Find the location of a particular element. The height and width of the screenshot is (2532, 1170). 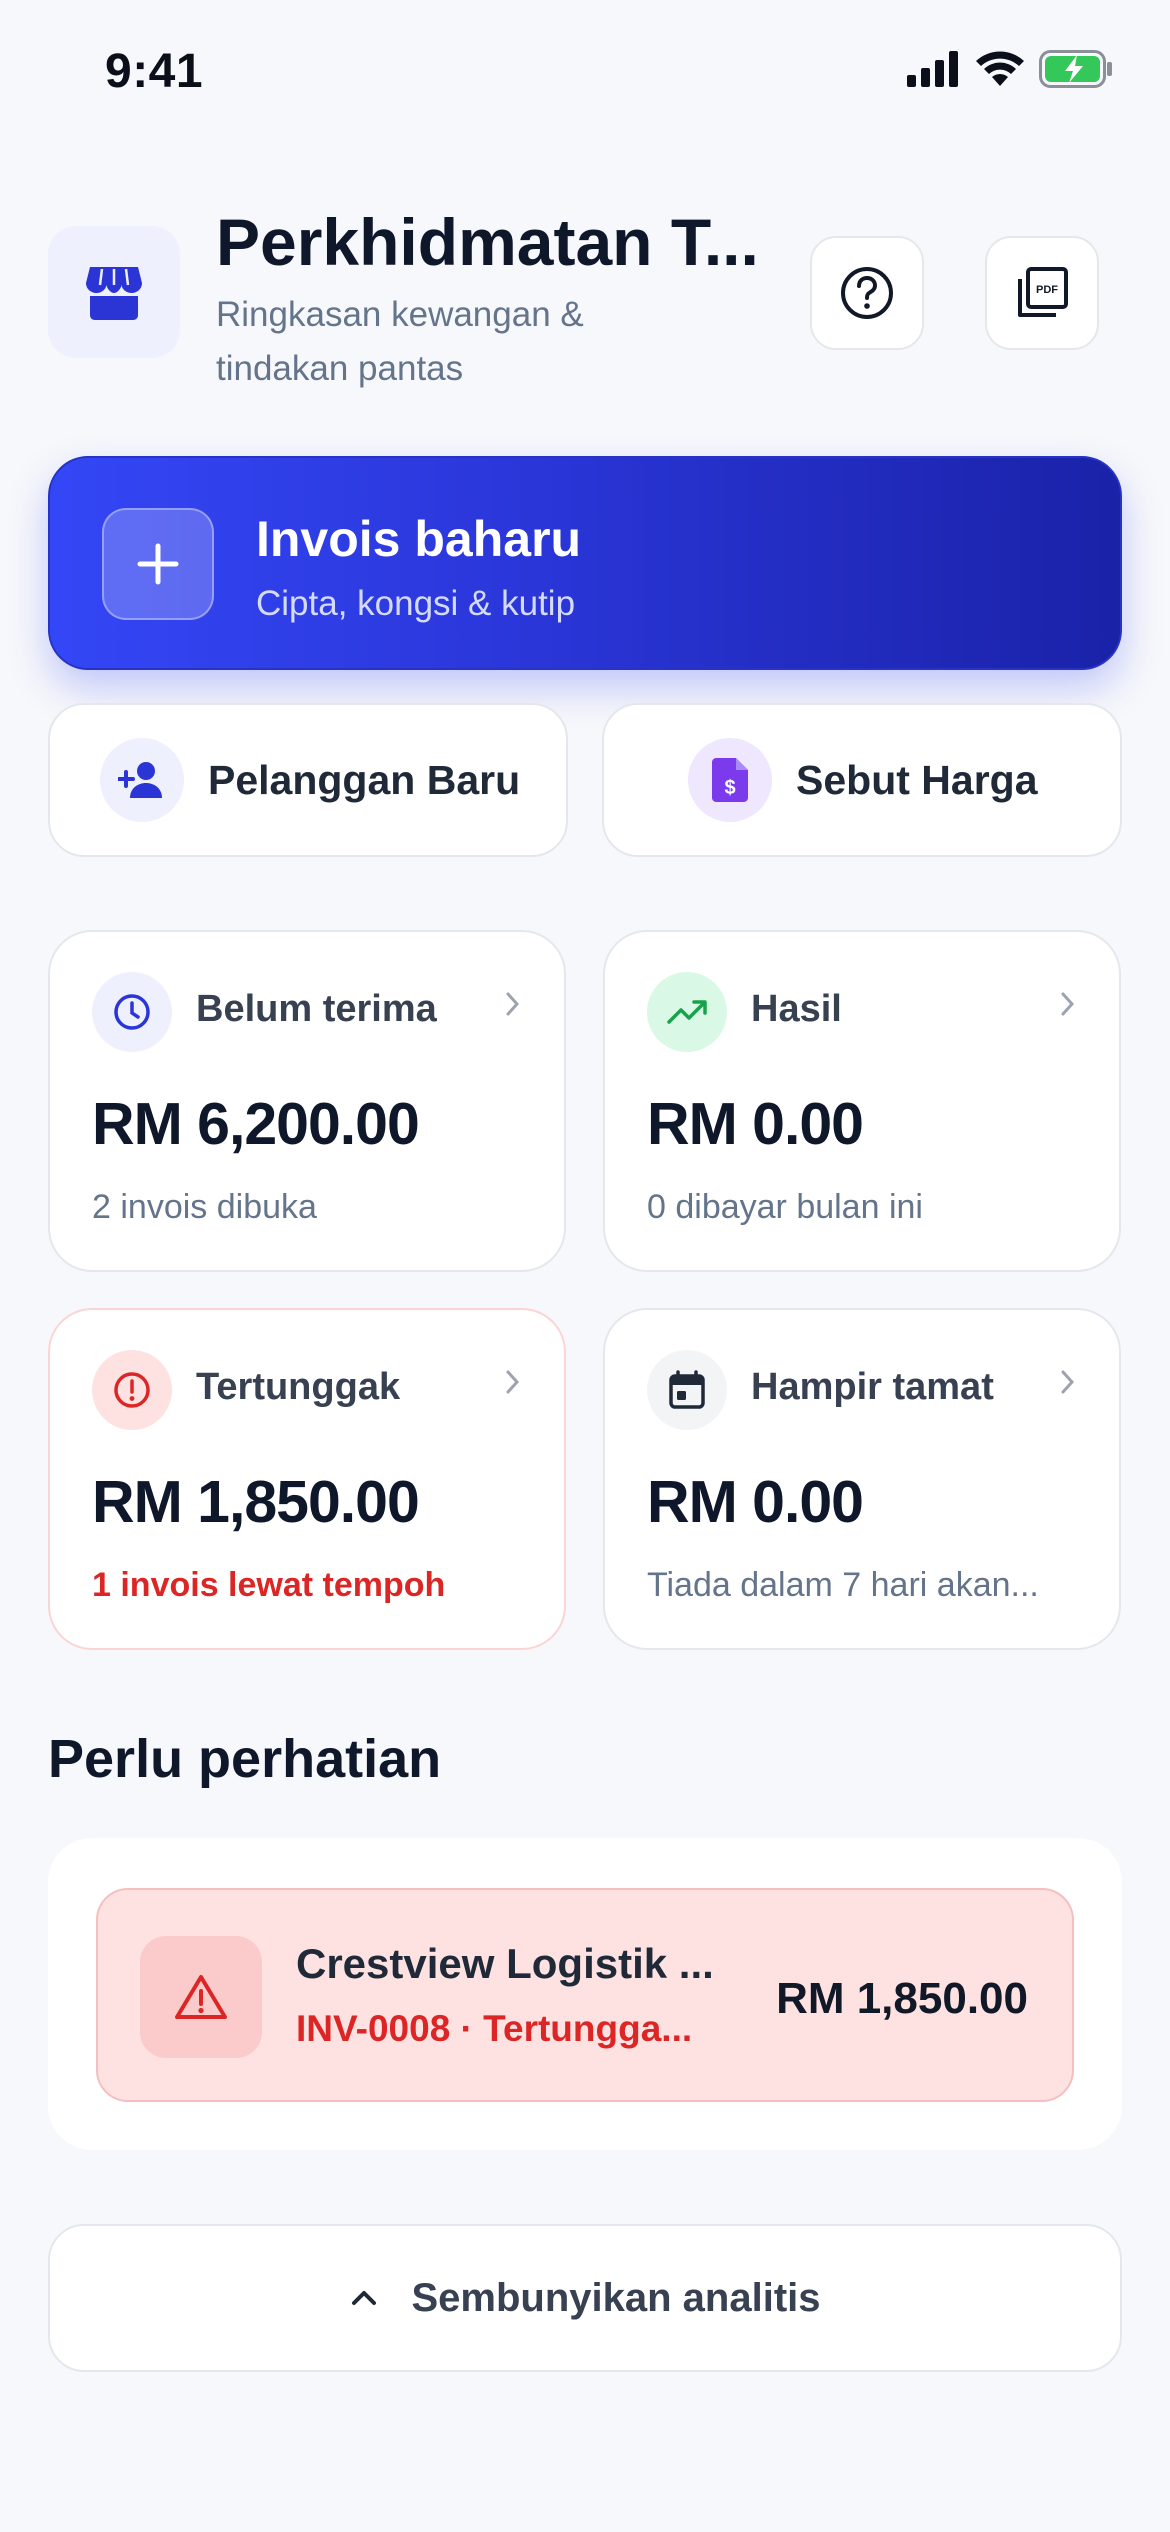

status-icons is located at coordinates (1011, 69).